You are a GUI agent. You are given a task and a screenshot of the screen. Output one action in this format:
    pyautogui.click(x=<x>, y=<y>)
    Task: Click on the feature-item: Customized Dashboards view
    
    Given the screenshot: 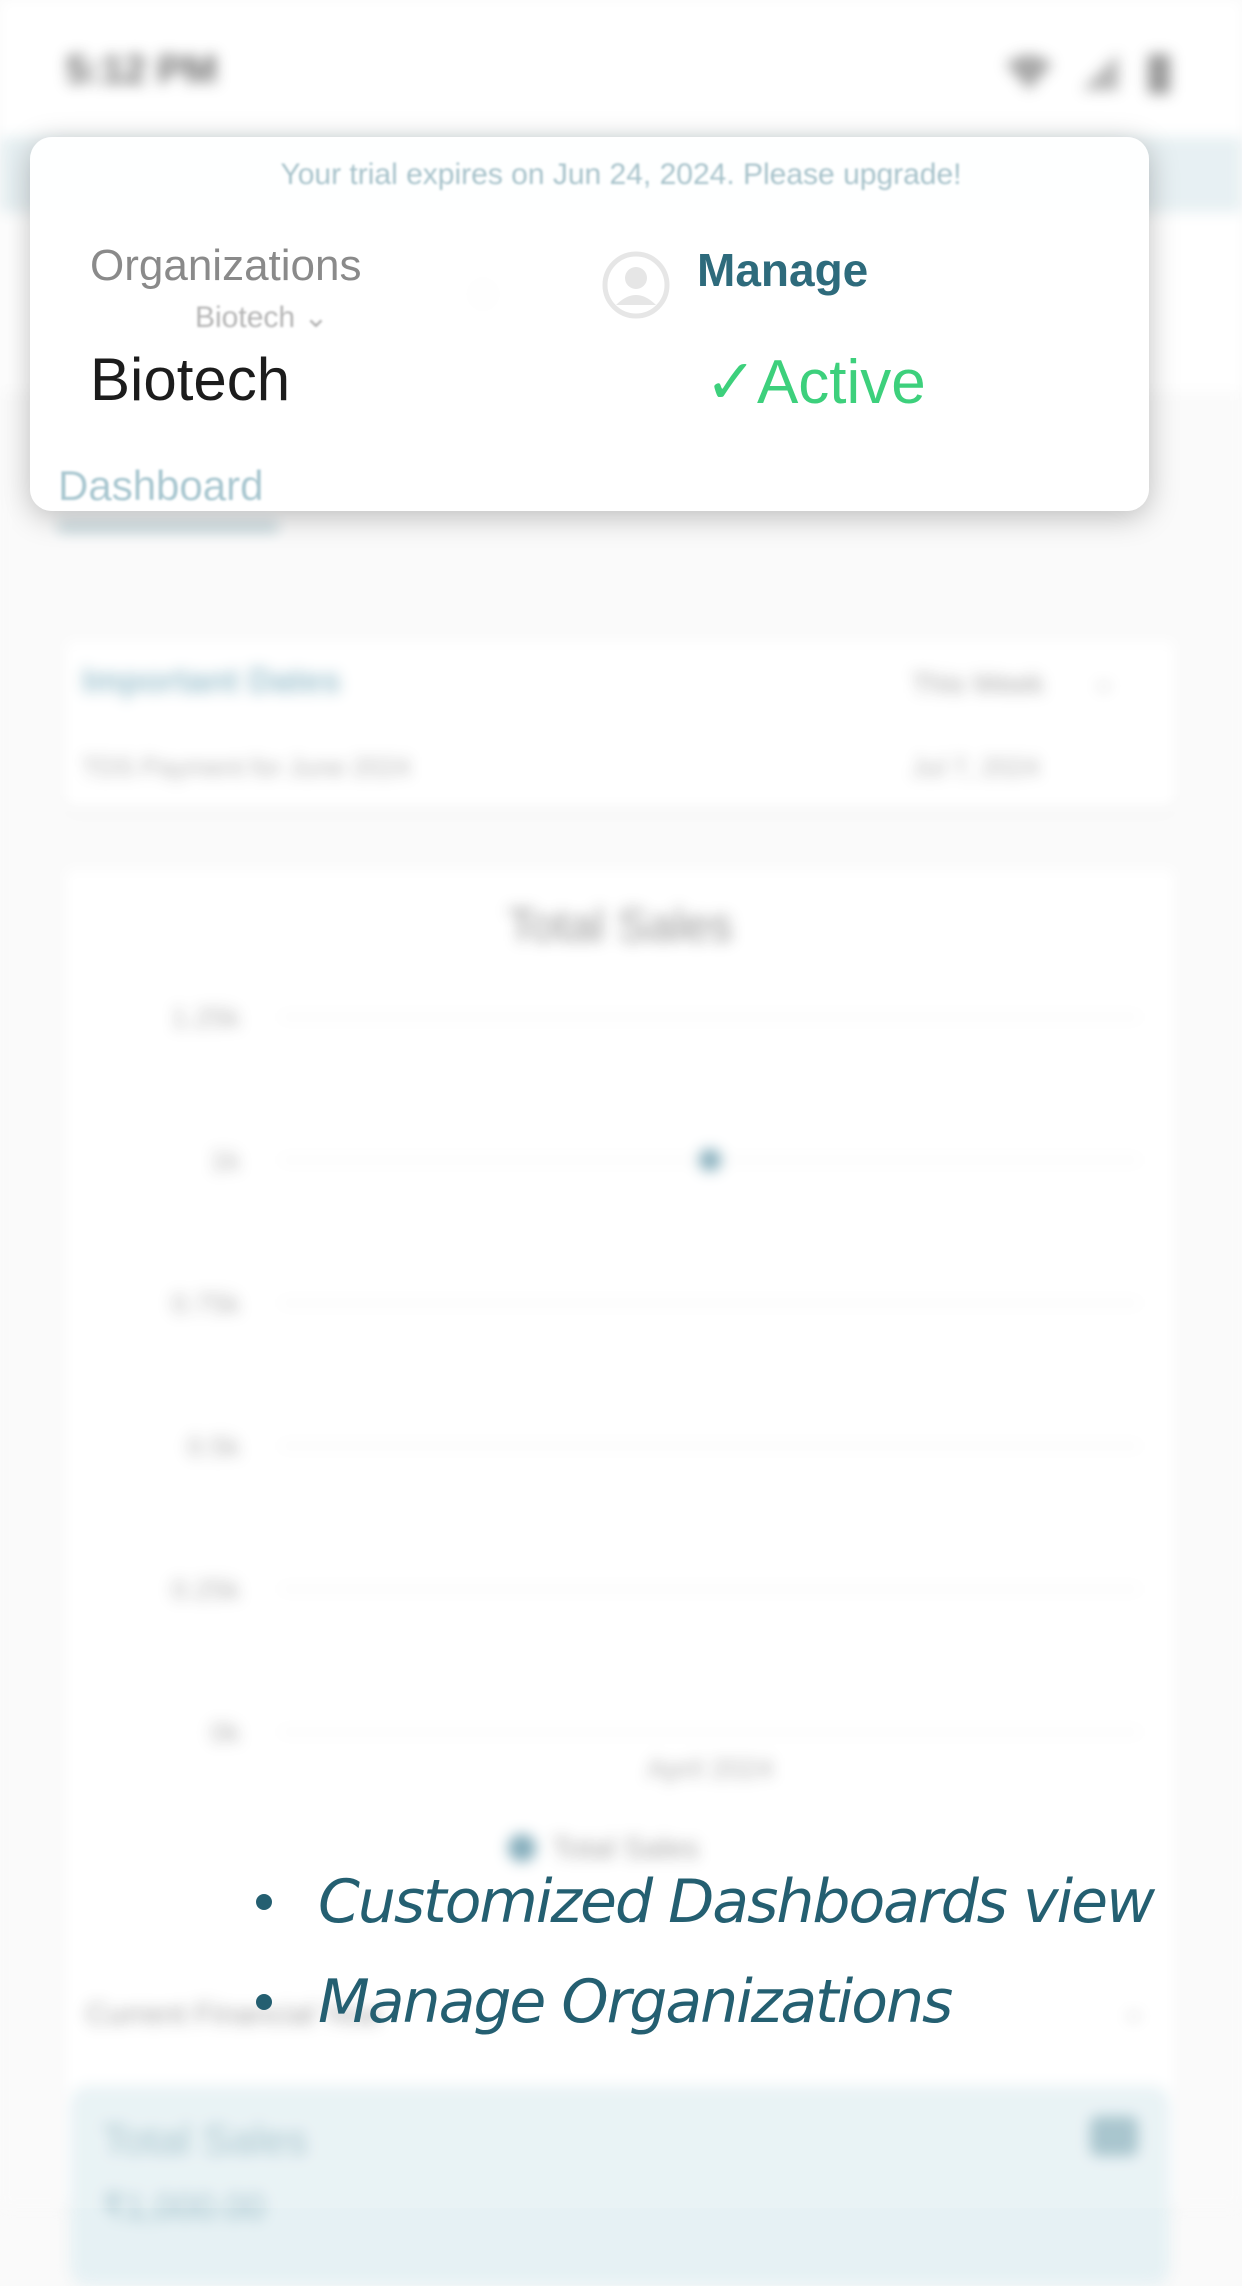 What is the action you would take?
    pyautogui.click(x=702, y=1902)
    